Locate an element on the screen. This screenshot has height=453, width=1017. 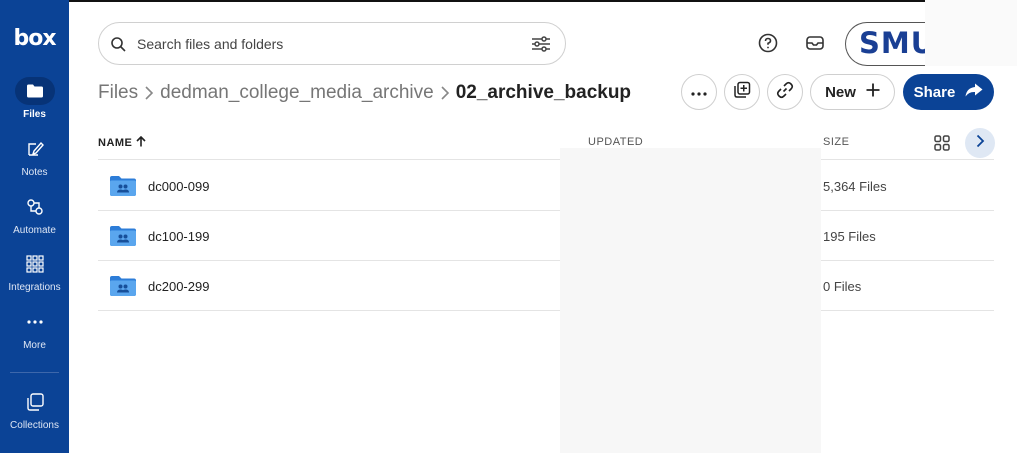
folder-name: dc000-099 is located at coordinates (178, 186).